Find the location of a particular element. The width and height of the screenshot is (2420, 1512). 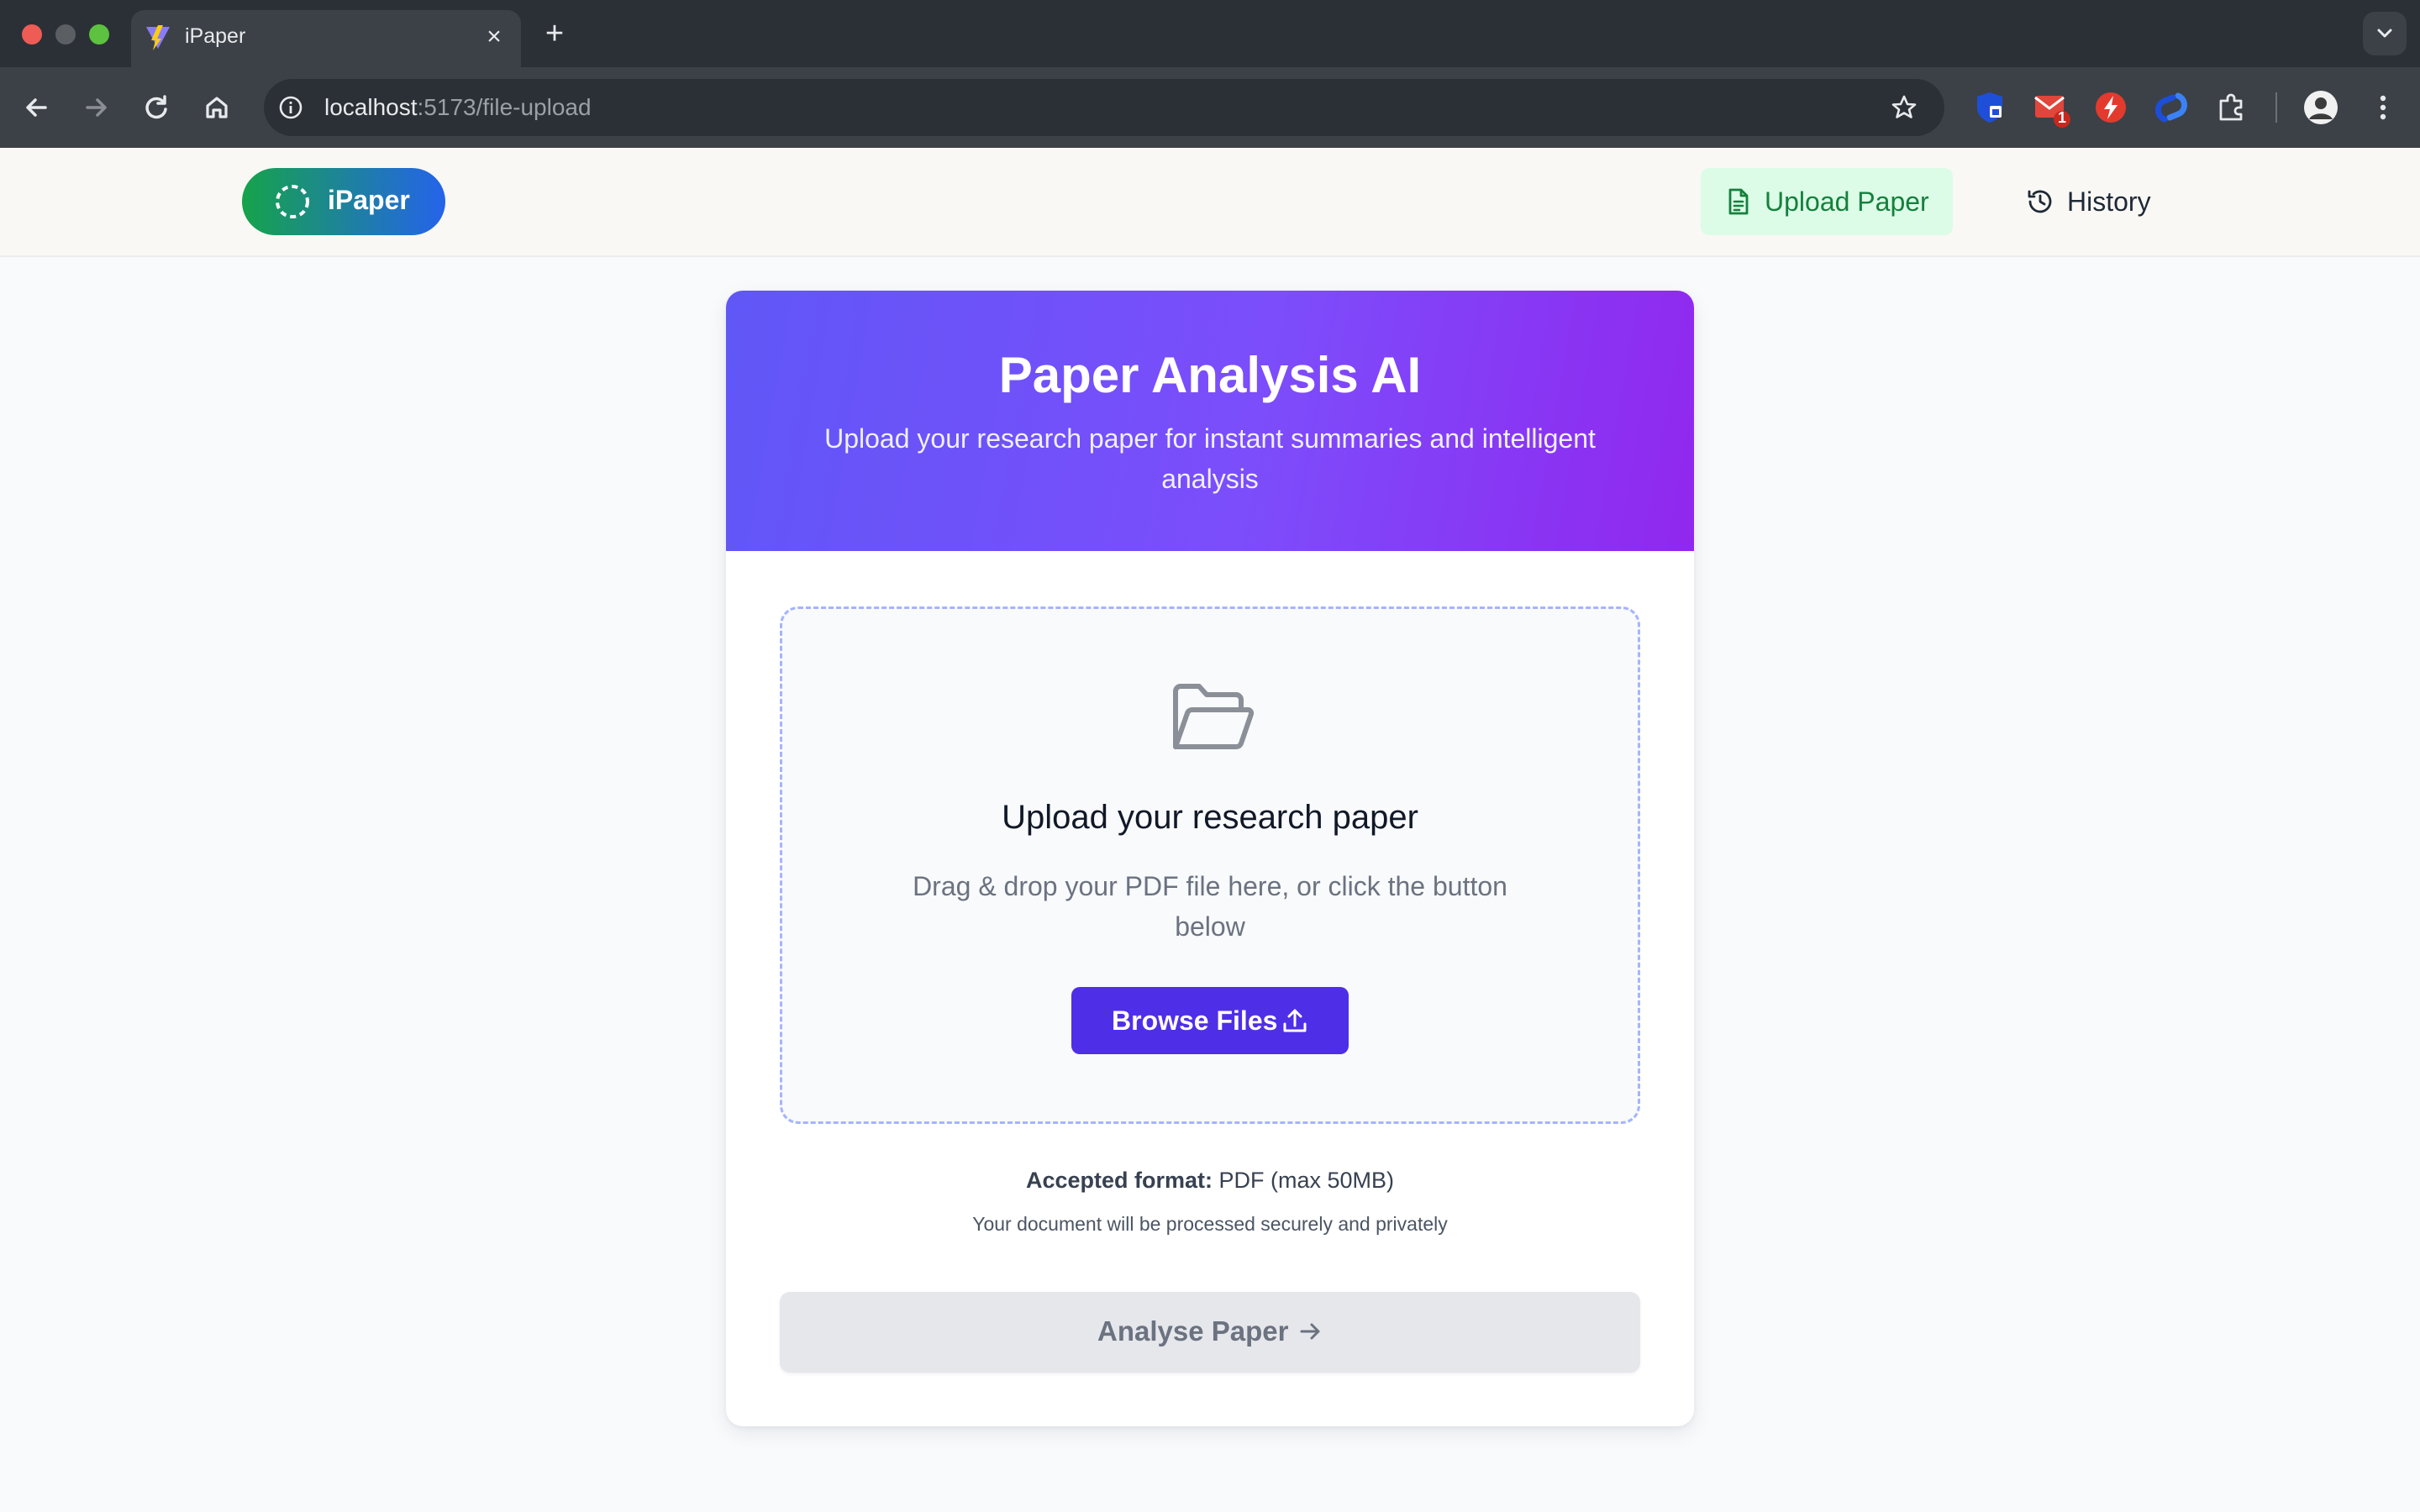

document-icon is located at coordinates (1739, 201).